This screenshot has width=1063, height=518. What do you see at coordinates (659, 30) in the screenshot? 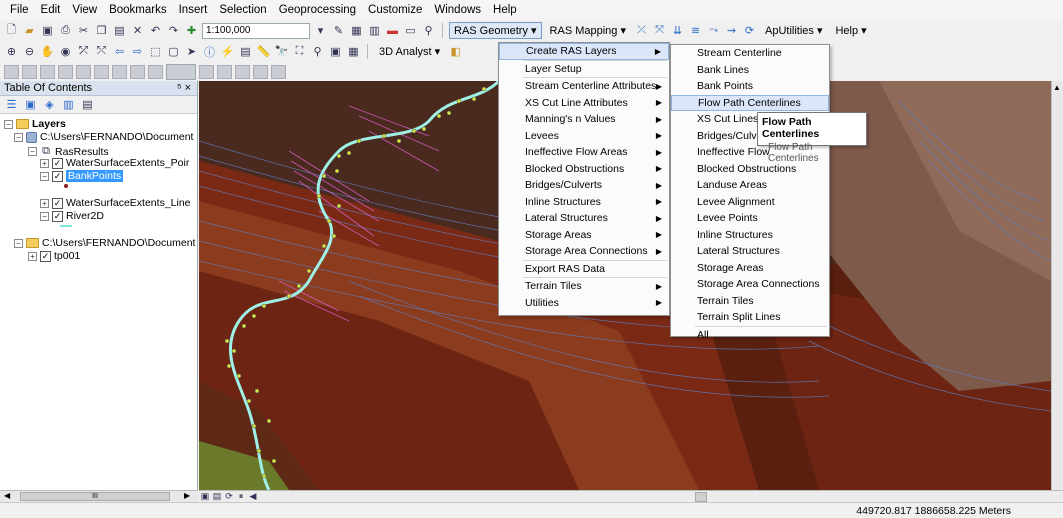
I see `bank-tool-icon: ⤧` at bounding box center [659, 30].